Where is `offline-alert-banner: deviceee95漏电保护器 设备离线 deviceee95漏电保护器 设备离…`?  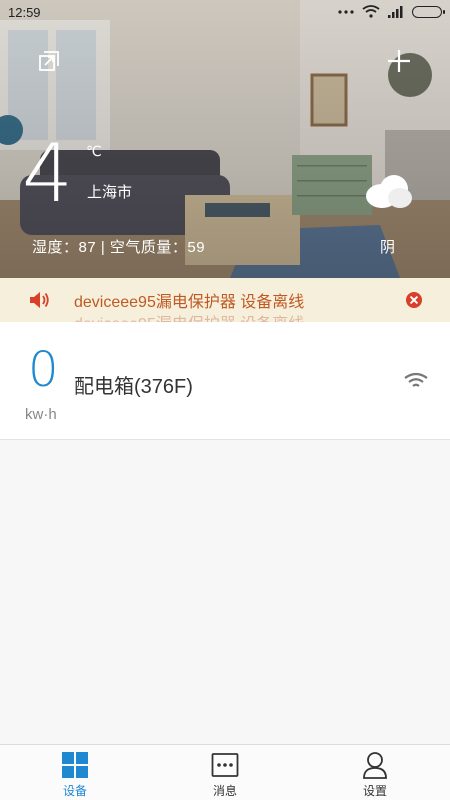
offline-alert-banner: deviceee95漏电保护器 设备离线 deviceee95漏电保护器 设备离… is located at coordinates (225, 300).